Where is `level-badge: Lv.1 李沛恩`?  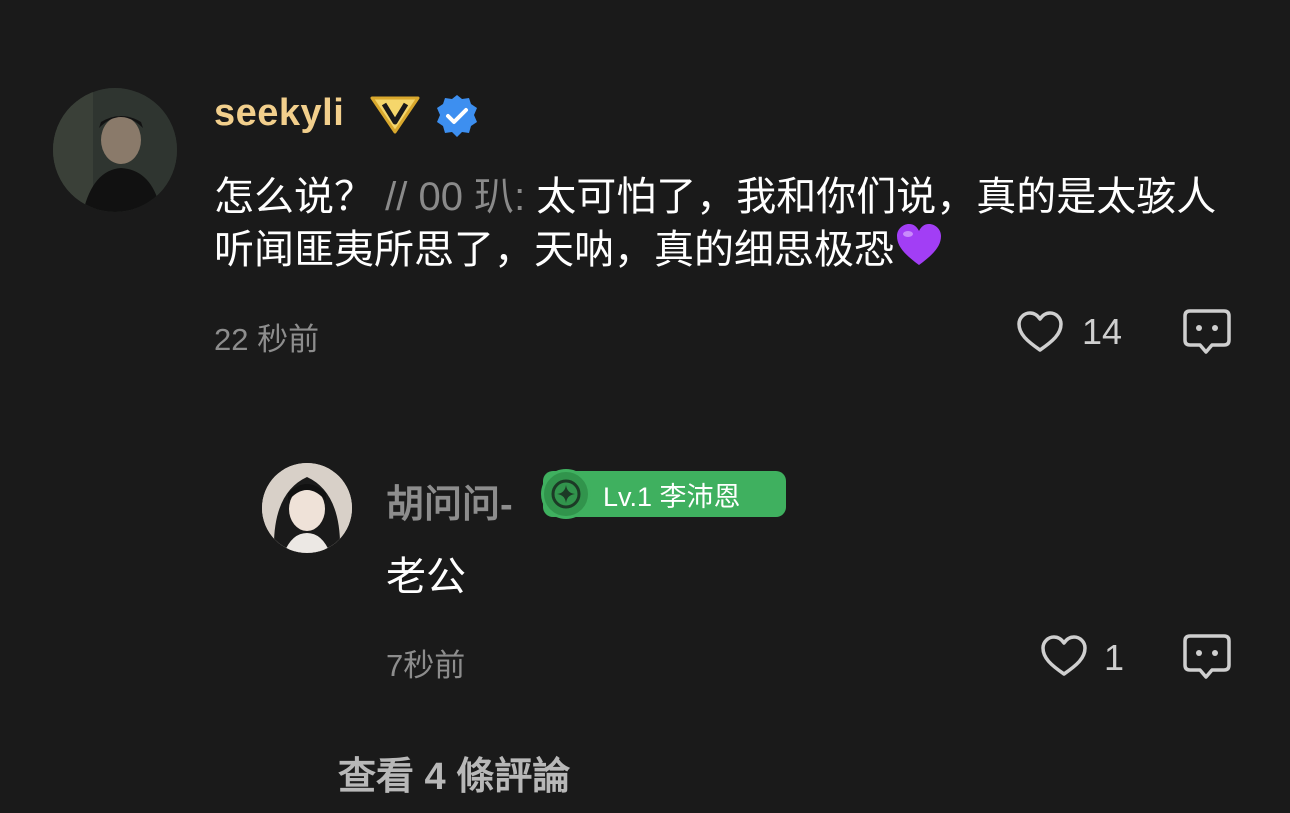 level-badge: Lv.1 李沛恩 is located at coordinates (663, 494).